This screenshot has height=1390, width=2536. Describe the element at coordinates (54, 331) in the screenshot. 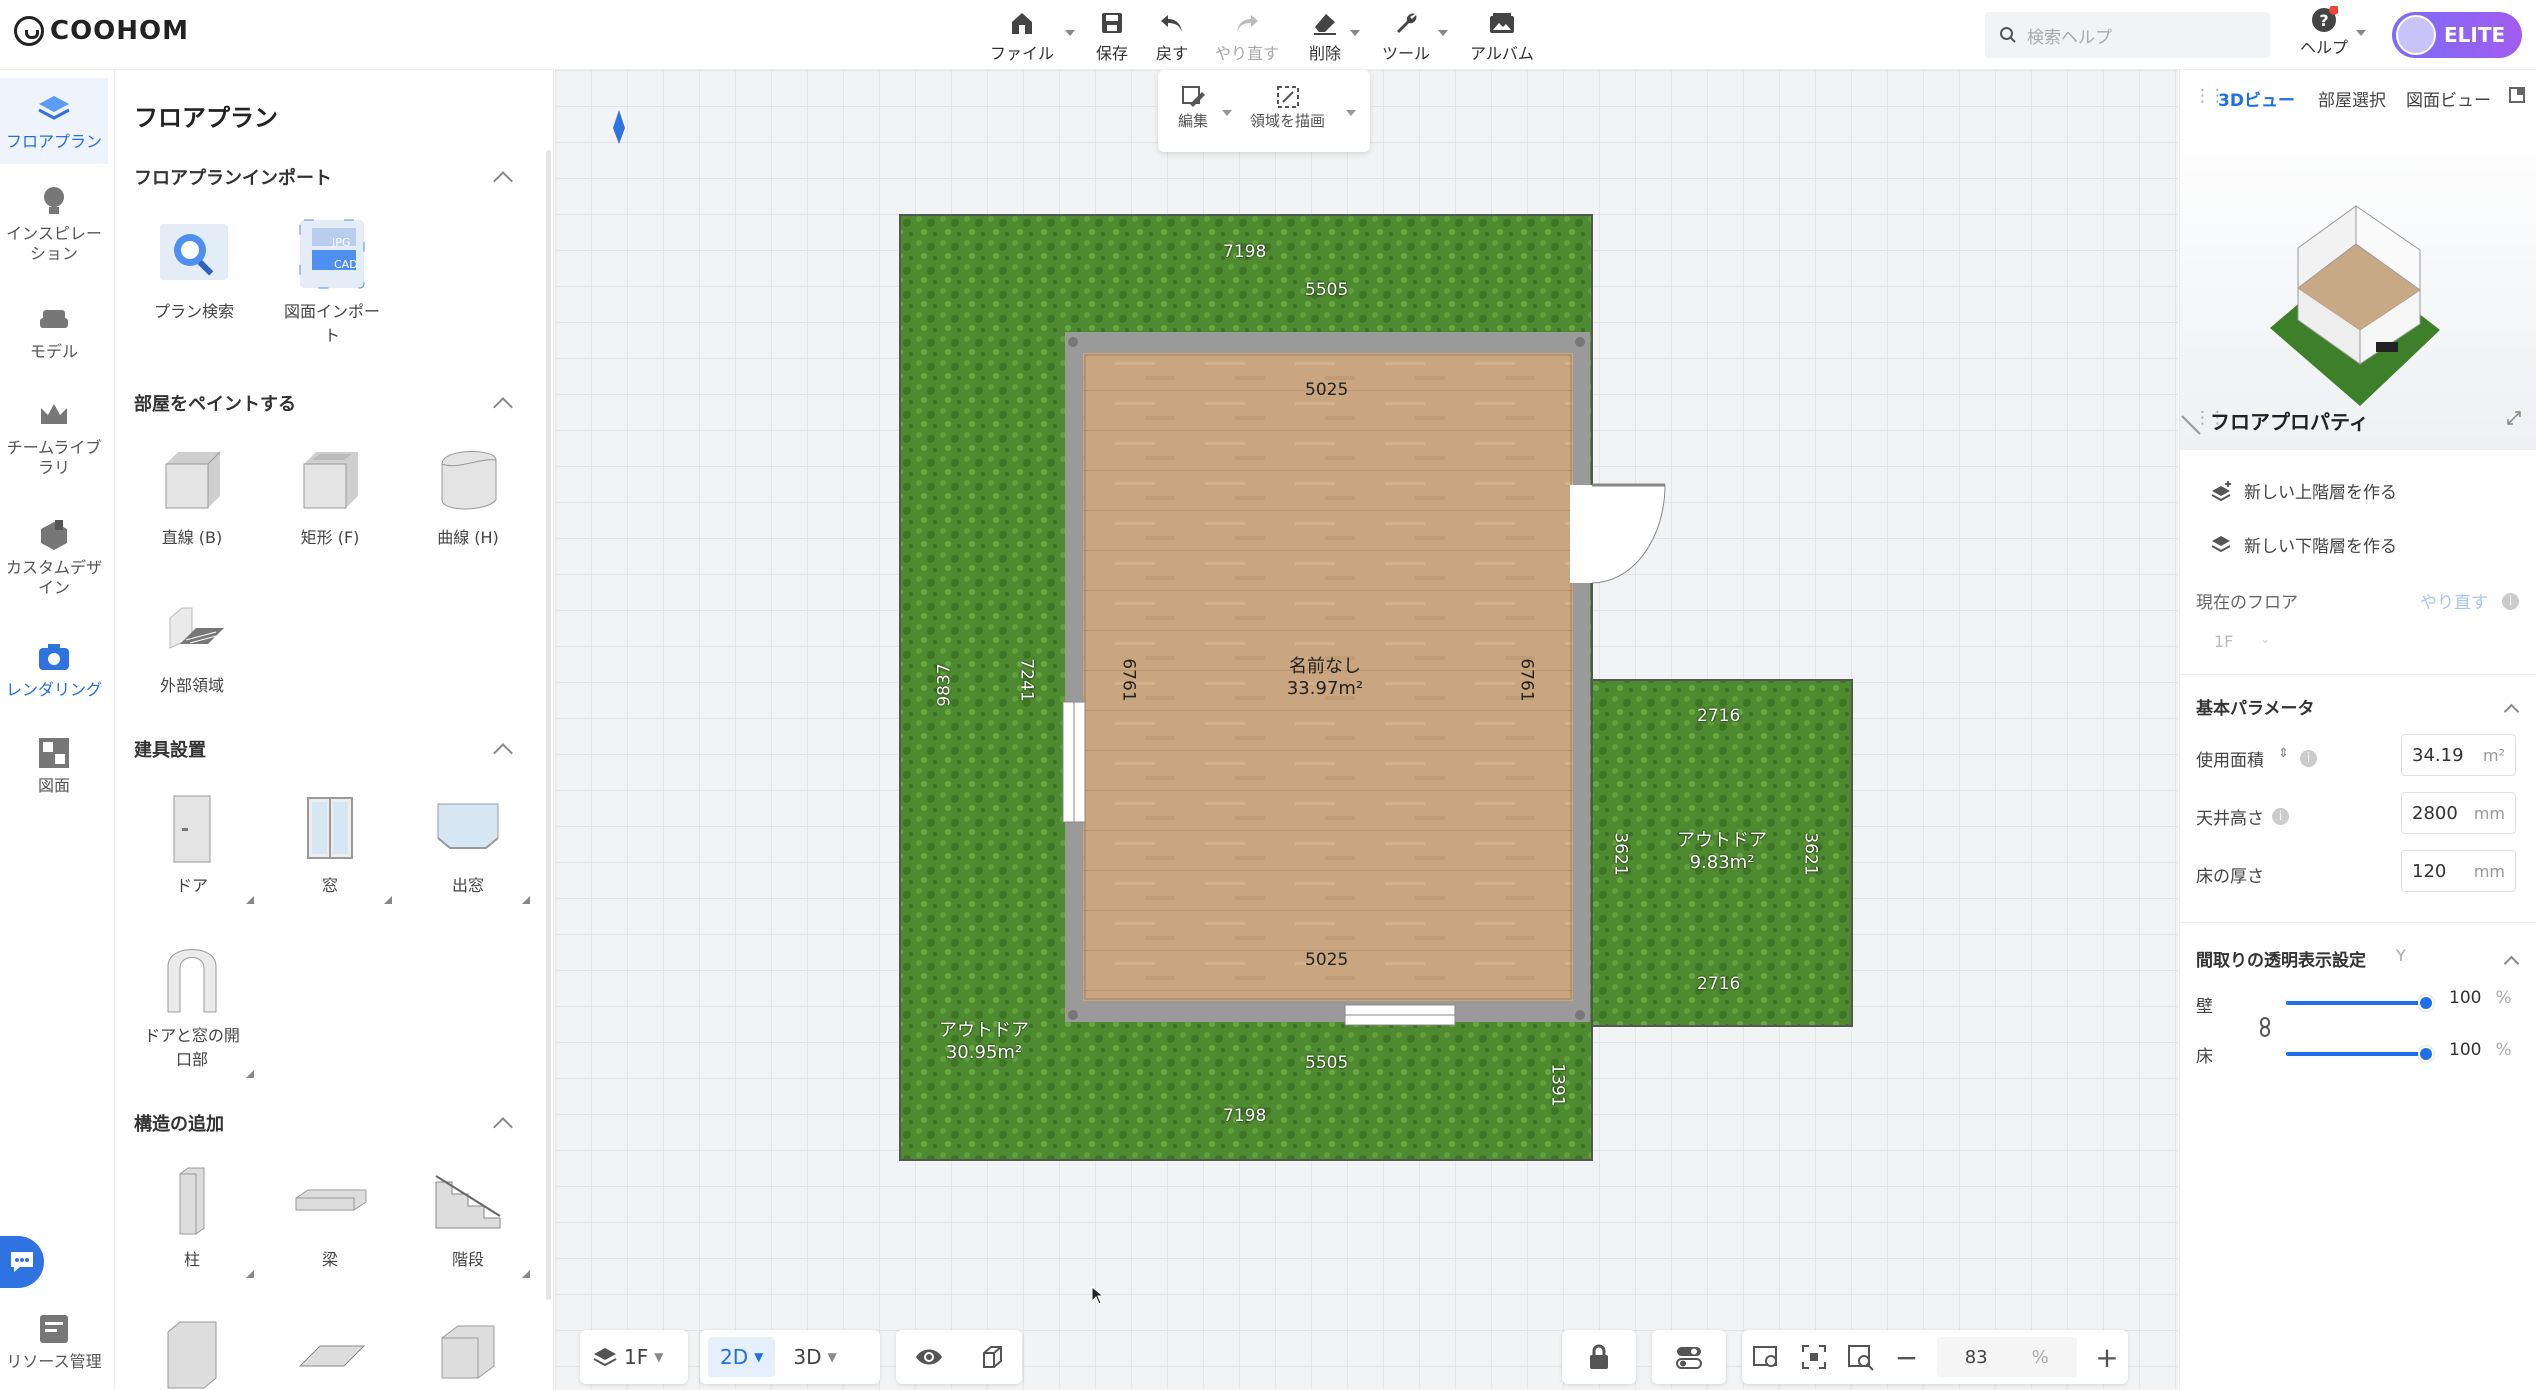

I see `rail-item-model: モデル` at that location.